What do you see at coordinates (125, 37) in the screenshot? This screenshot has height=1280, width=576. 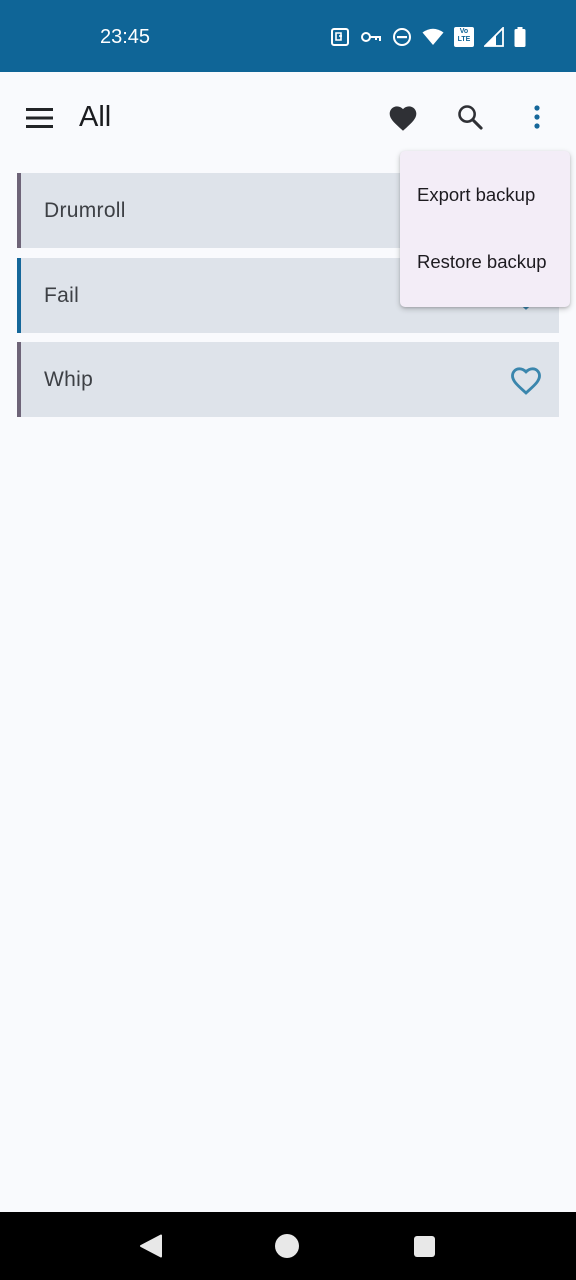 I see `status-time: 23:45` at bounding box center [125, 37].